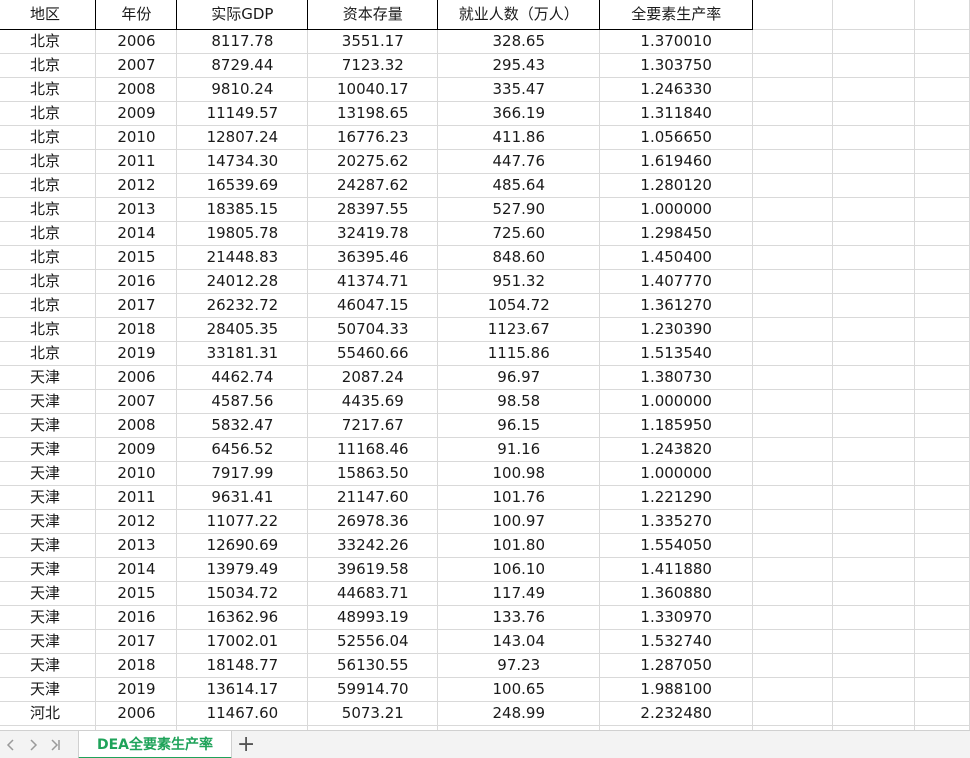  I want to click on cell-year: 2008, so click(136, 425).